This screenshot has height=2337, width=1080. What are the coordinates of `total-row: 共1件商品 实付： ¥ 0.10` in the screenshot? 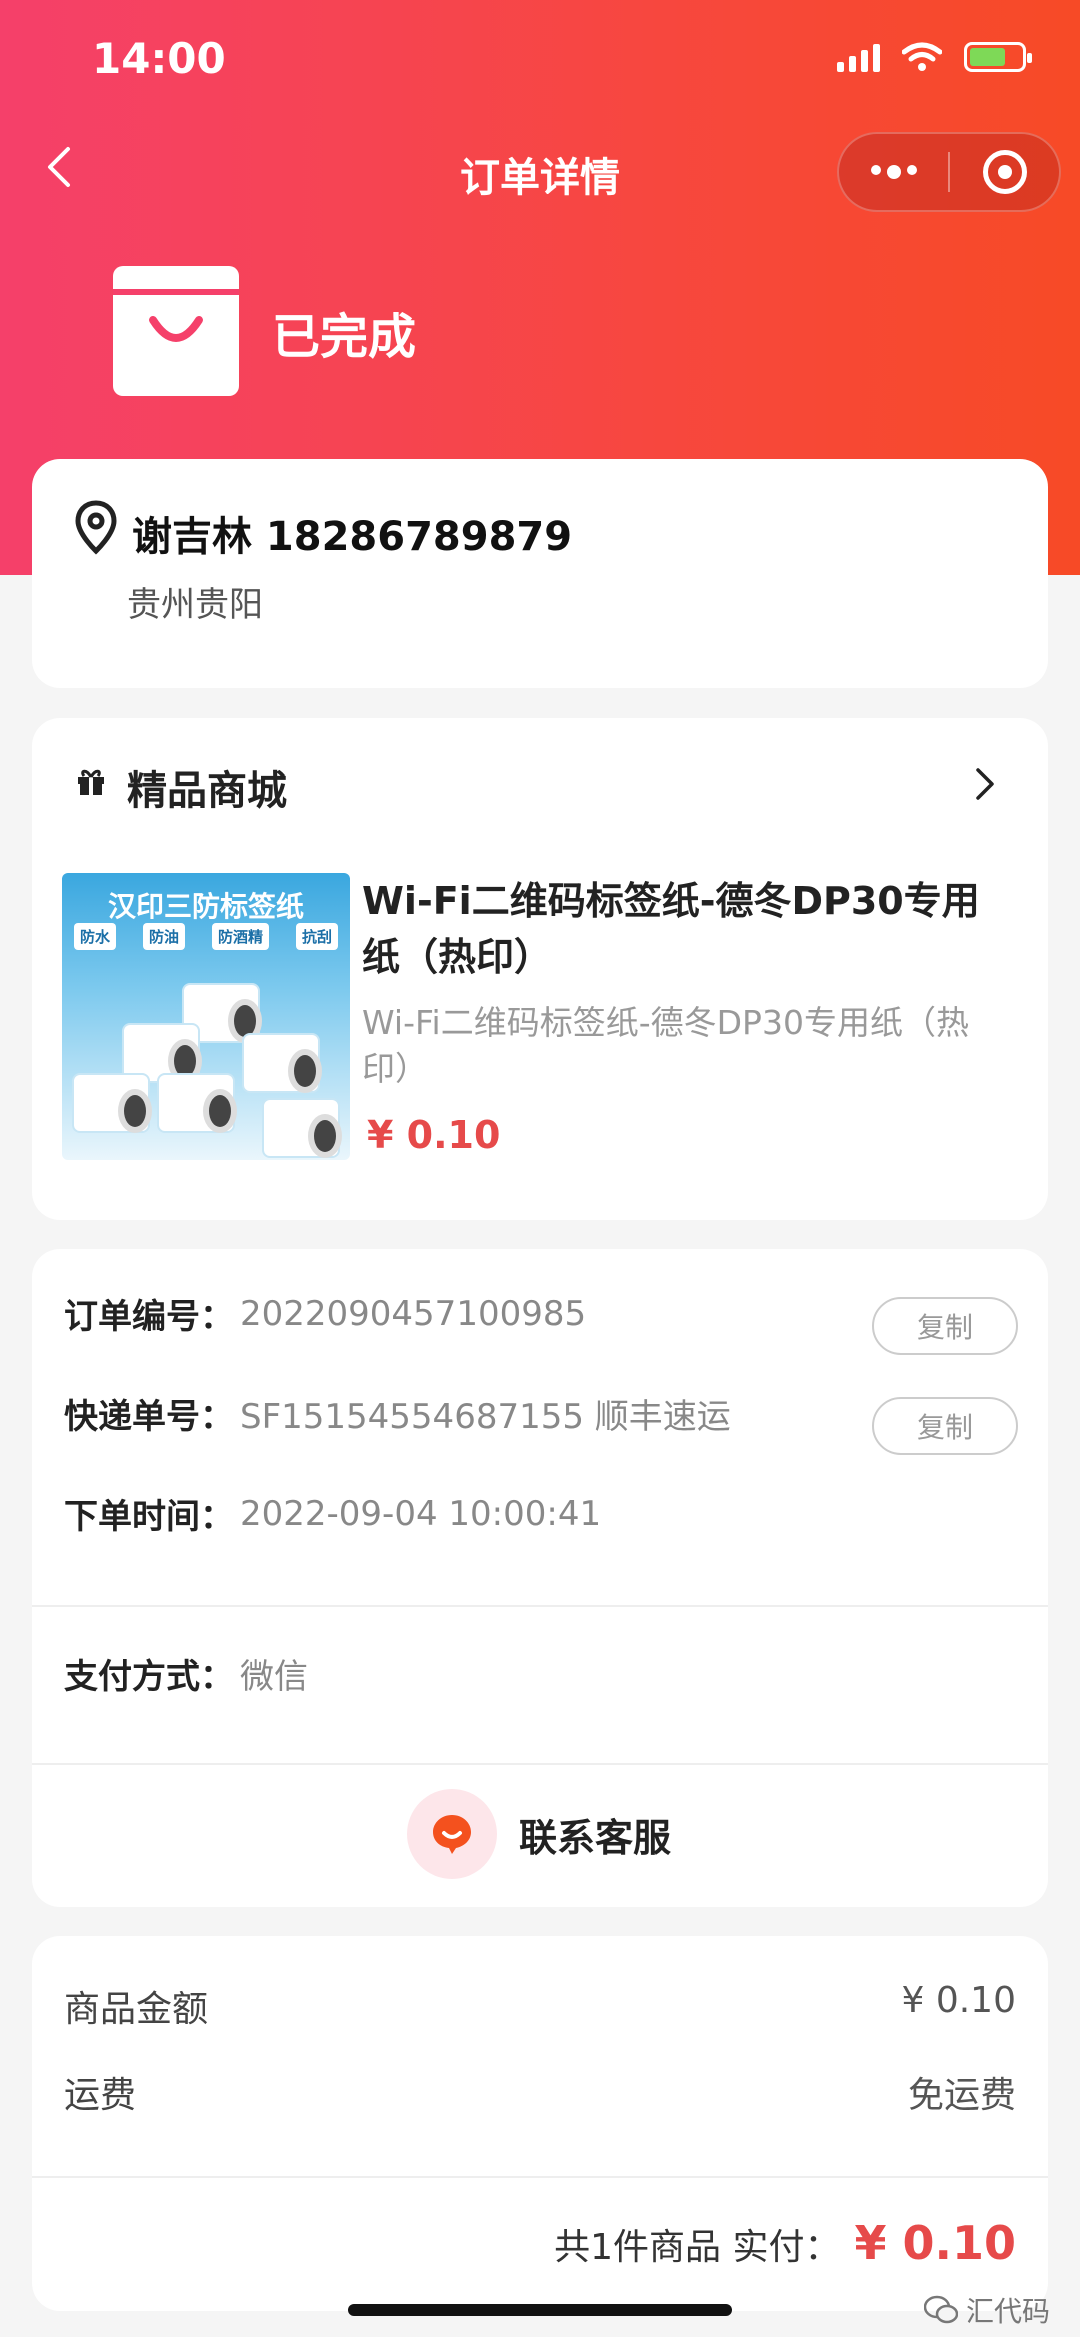 It's located at (785, 2243).